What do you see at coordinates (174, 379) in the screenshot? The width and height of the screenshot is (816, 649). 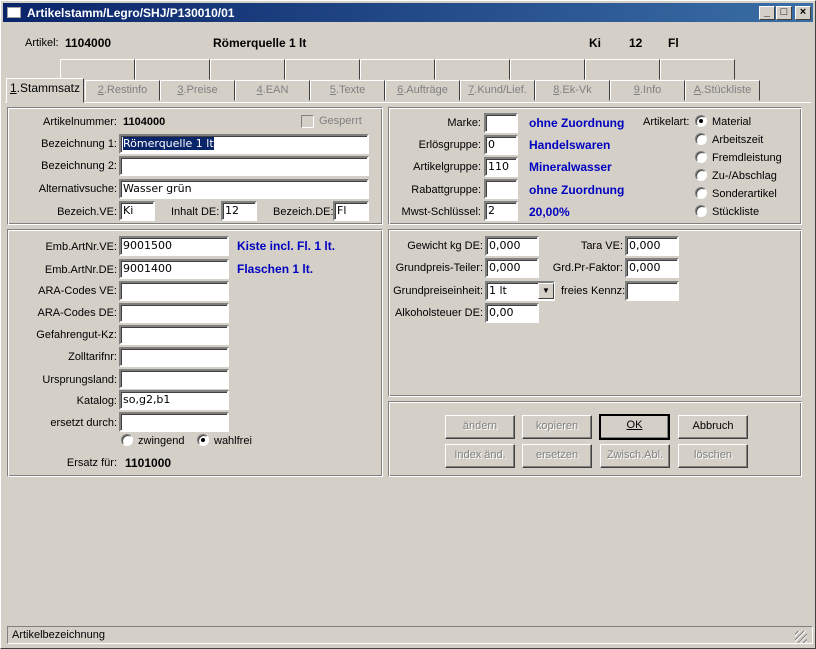 I see `ursprungsland-input` at bounding box center [174, 379].